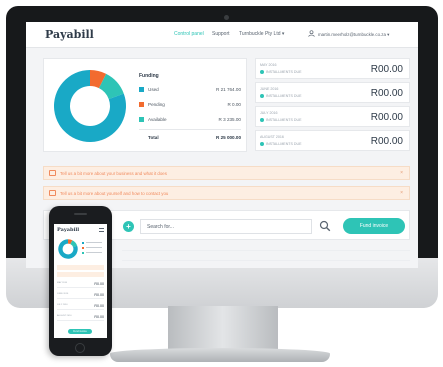 The height and width of the screenshot is (367, 443). I want to click on funding-row-label: Pending, so click(156, 104).